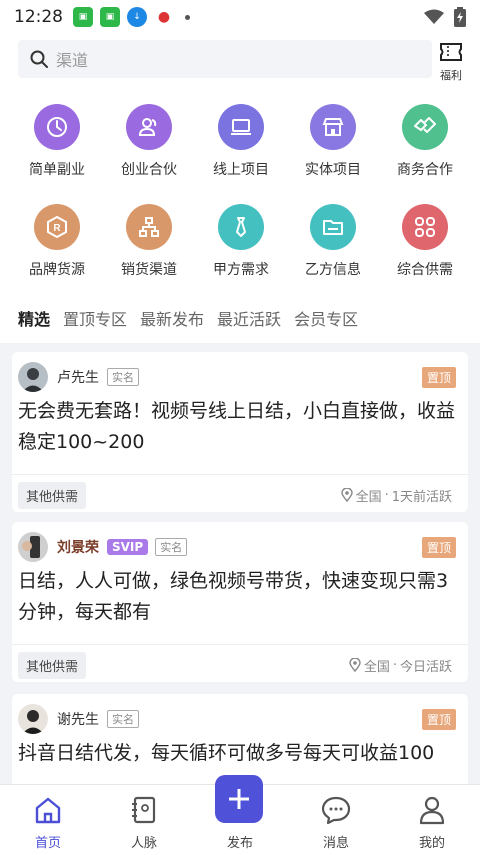 The height and width of the screenshot is (855, 480). What do you see at coordinates (336, 810) in the screenshot?
I see `chat-bubble-icon` at bounding box center [336, 810].